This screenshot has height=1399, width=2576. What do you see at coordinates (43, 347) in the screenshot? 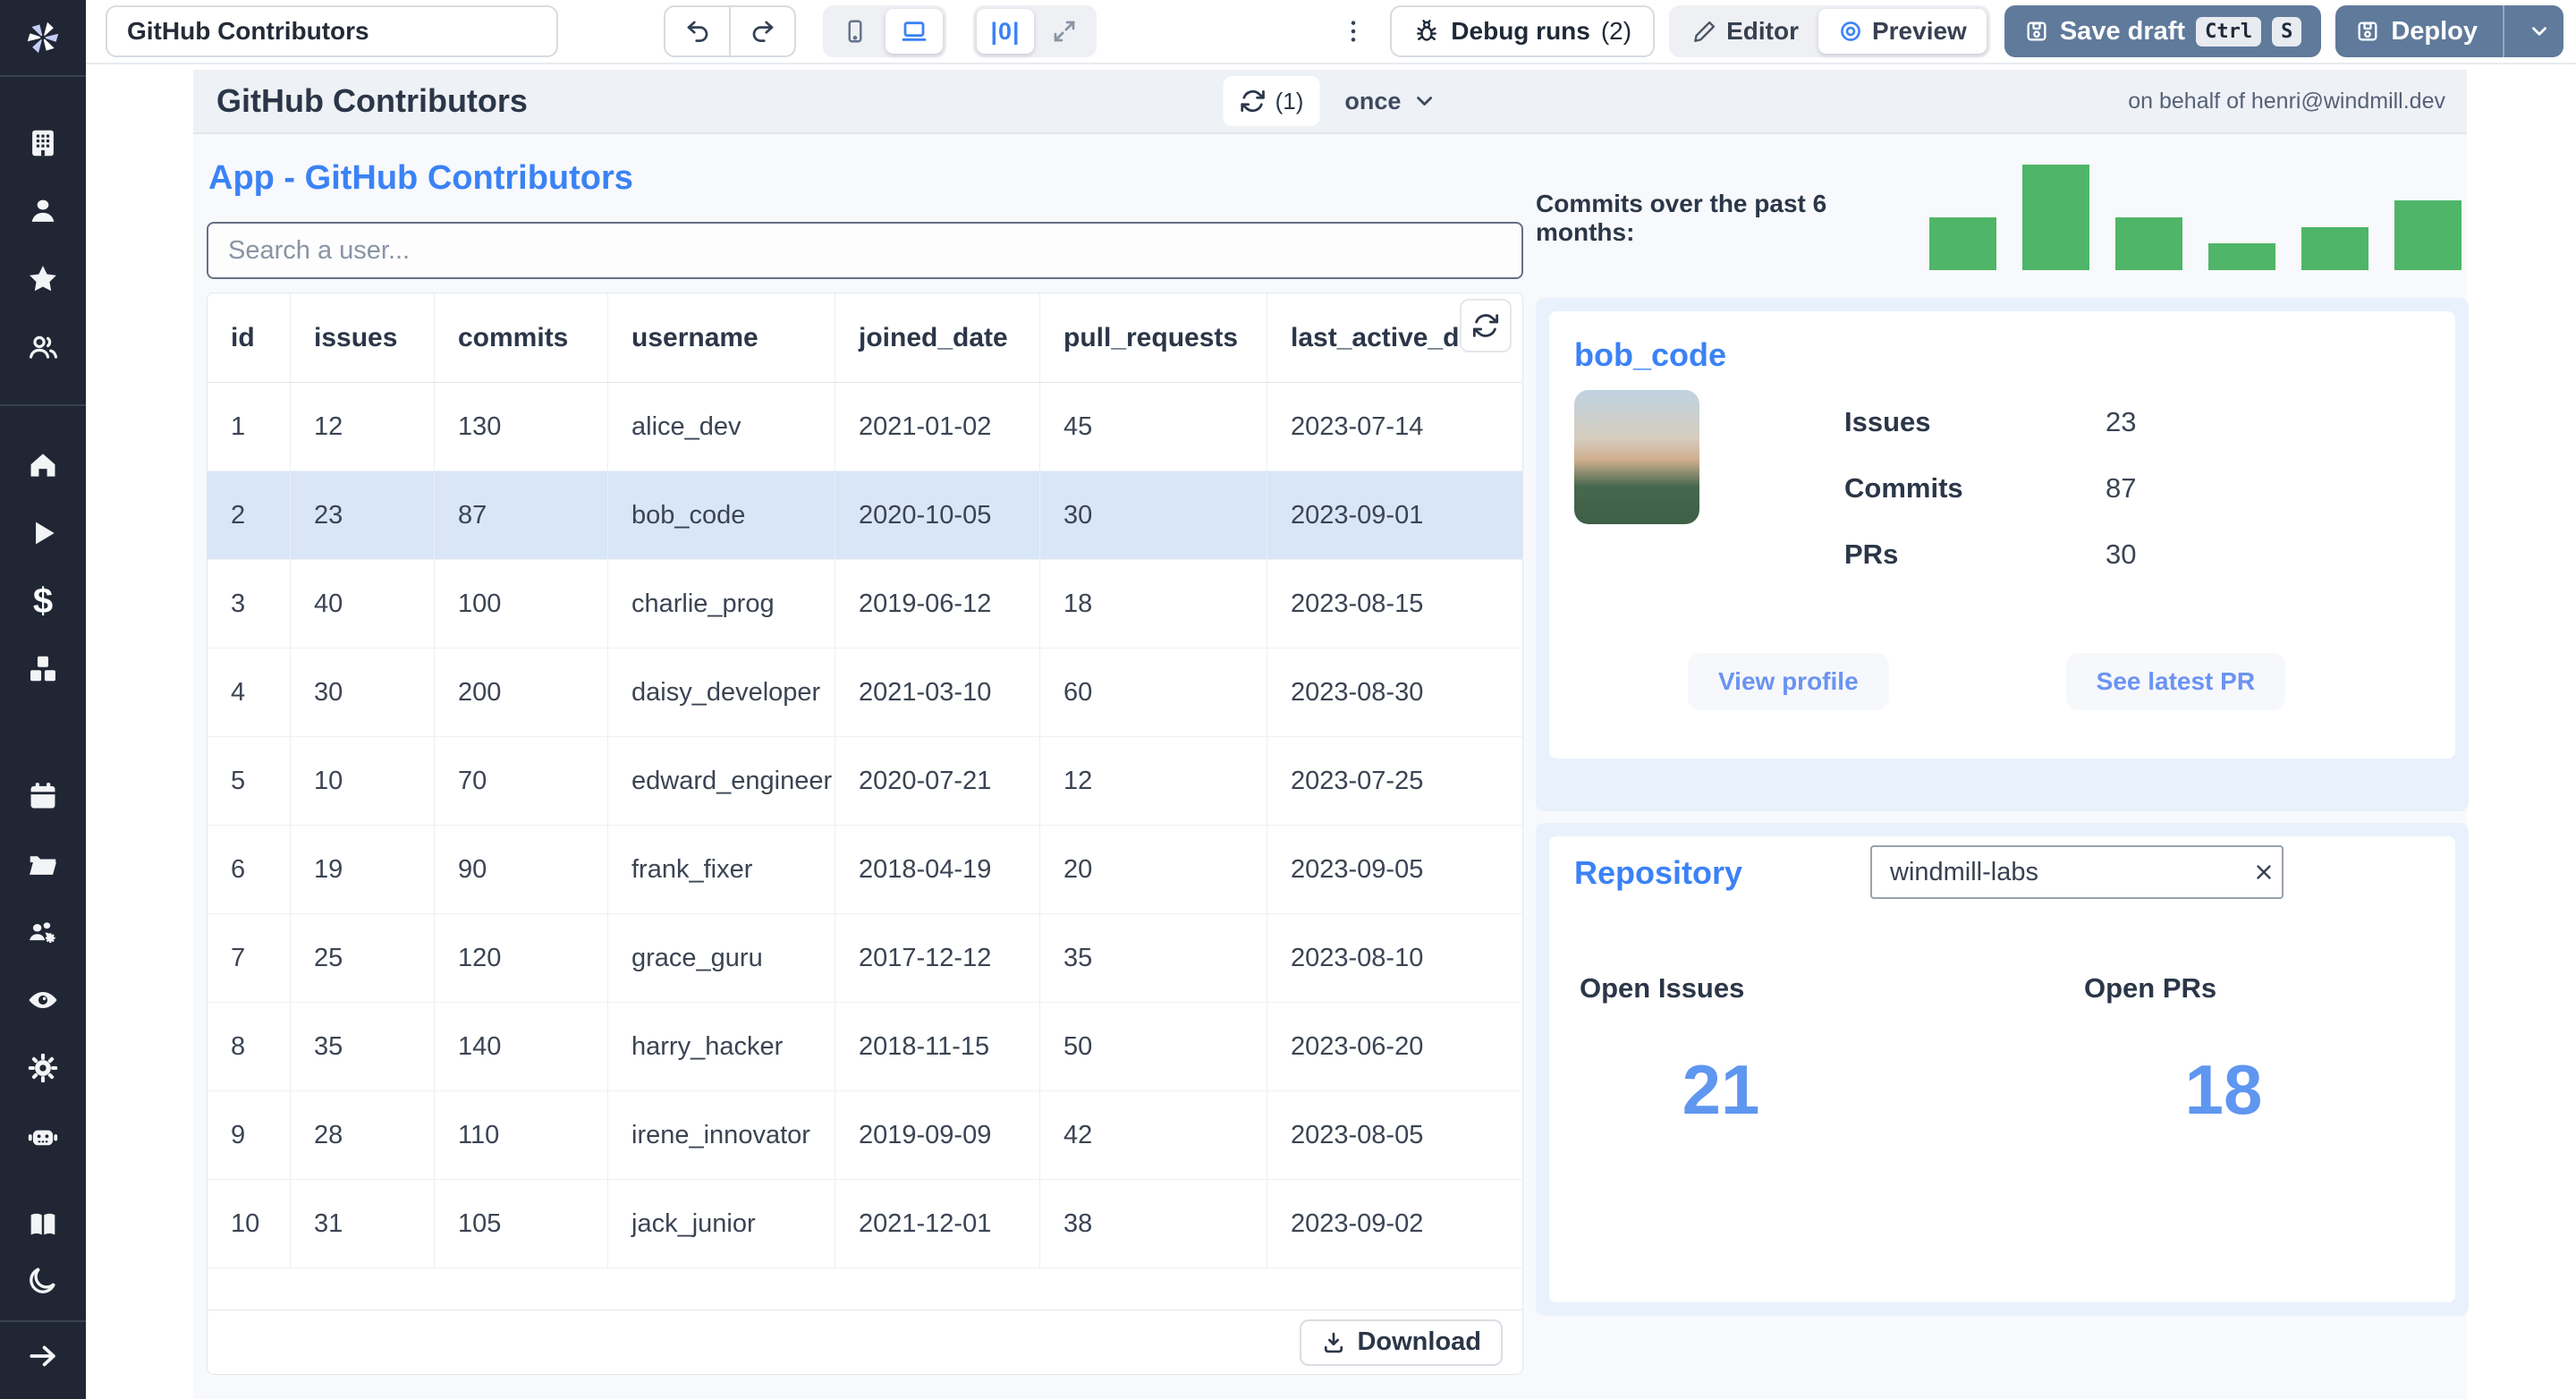
I see `sidebar-item-groups` at bounding box center [43, 347].